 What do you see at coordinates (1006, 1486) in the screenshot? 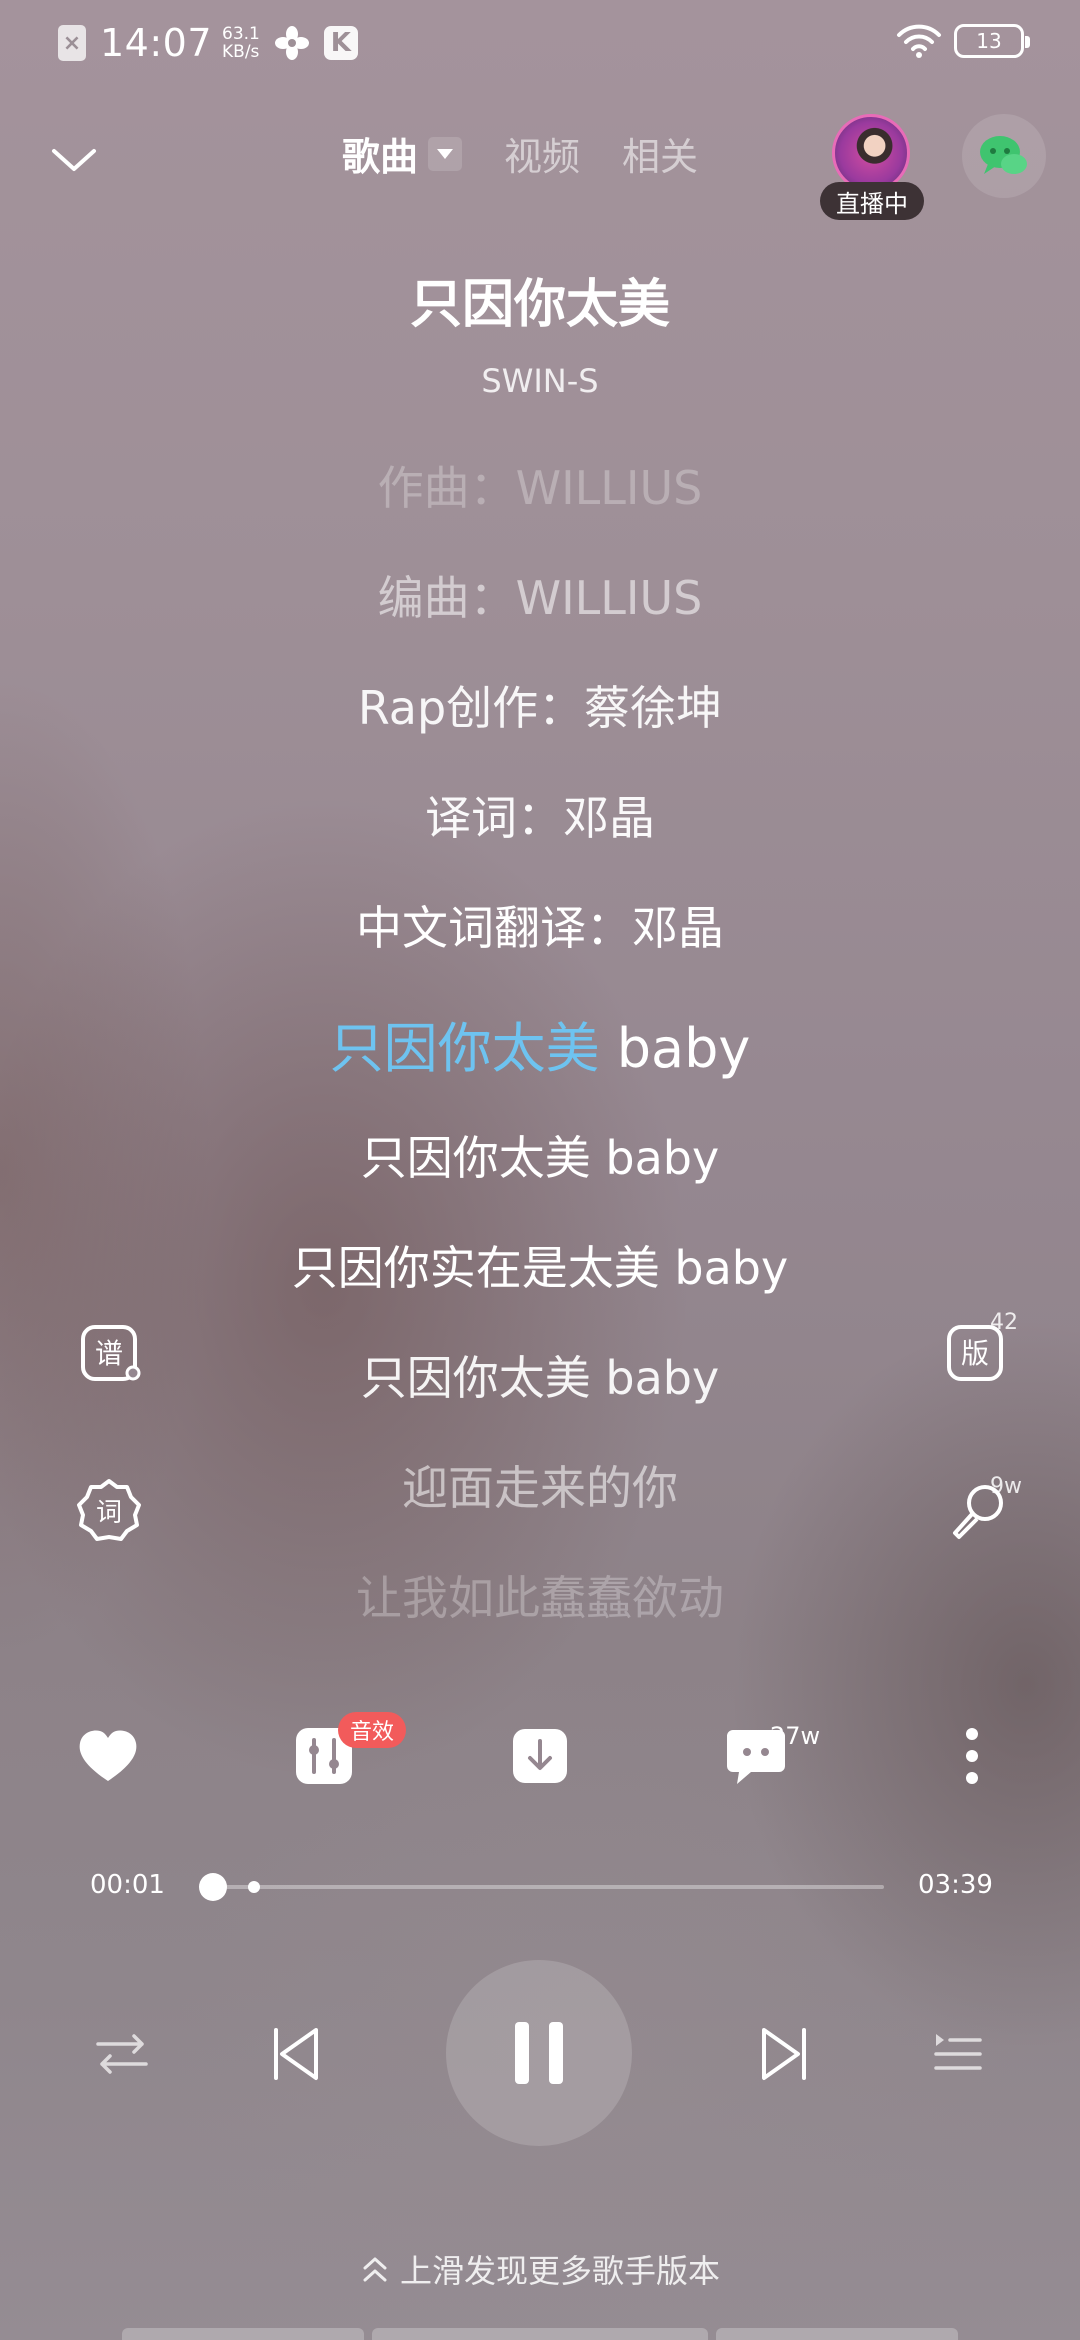
I see `sing-count: 9w` at bounding box center [1006, 1486].